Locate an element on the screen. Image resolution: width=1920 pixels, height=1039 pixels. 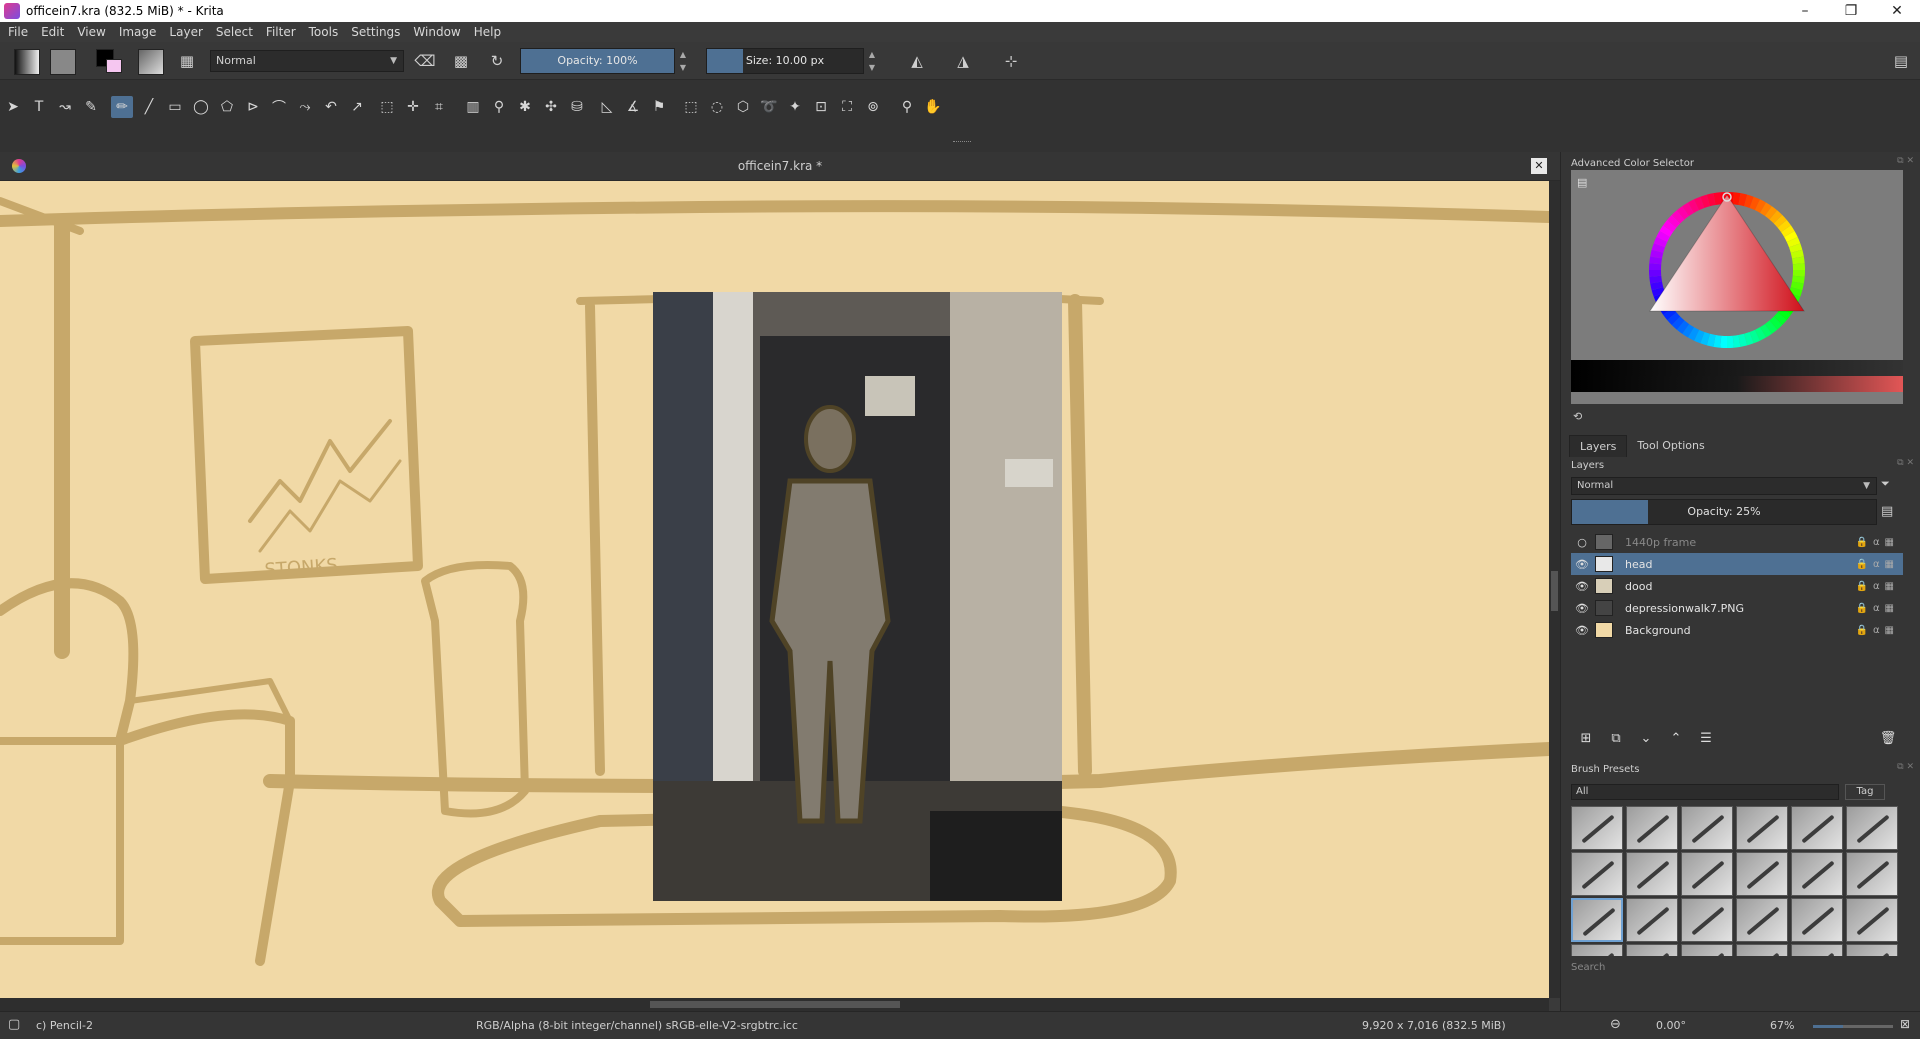
menu-filter: Filter is located at coordinates (281, 32).